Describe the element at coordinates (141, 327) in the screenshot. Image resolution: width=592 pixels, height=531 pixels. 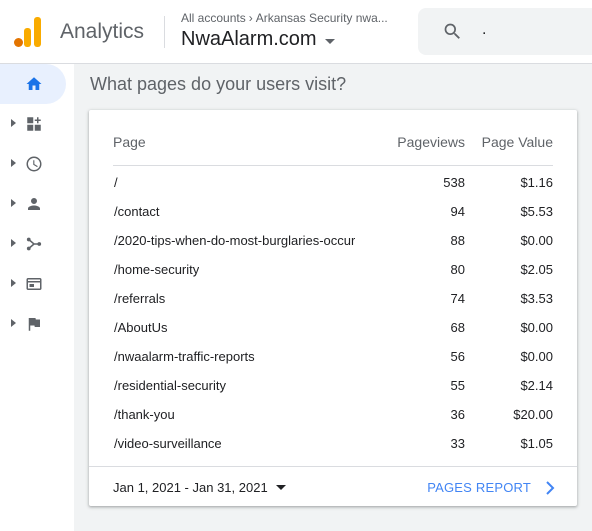
I see `page-path: /AboutUs` at that location.